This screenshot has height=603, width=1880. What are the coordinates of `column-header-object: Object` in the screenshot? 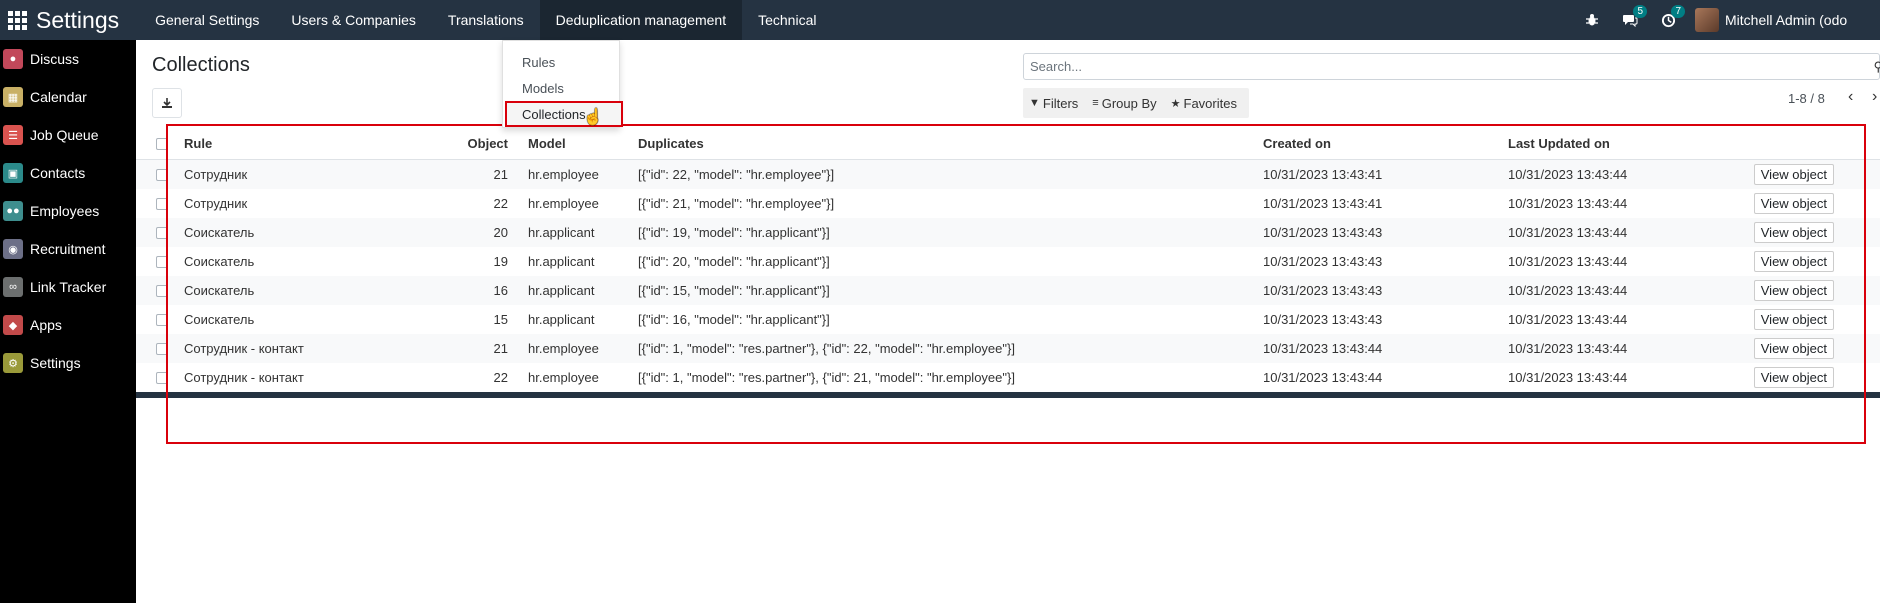 It's located at (484, 143).